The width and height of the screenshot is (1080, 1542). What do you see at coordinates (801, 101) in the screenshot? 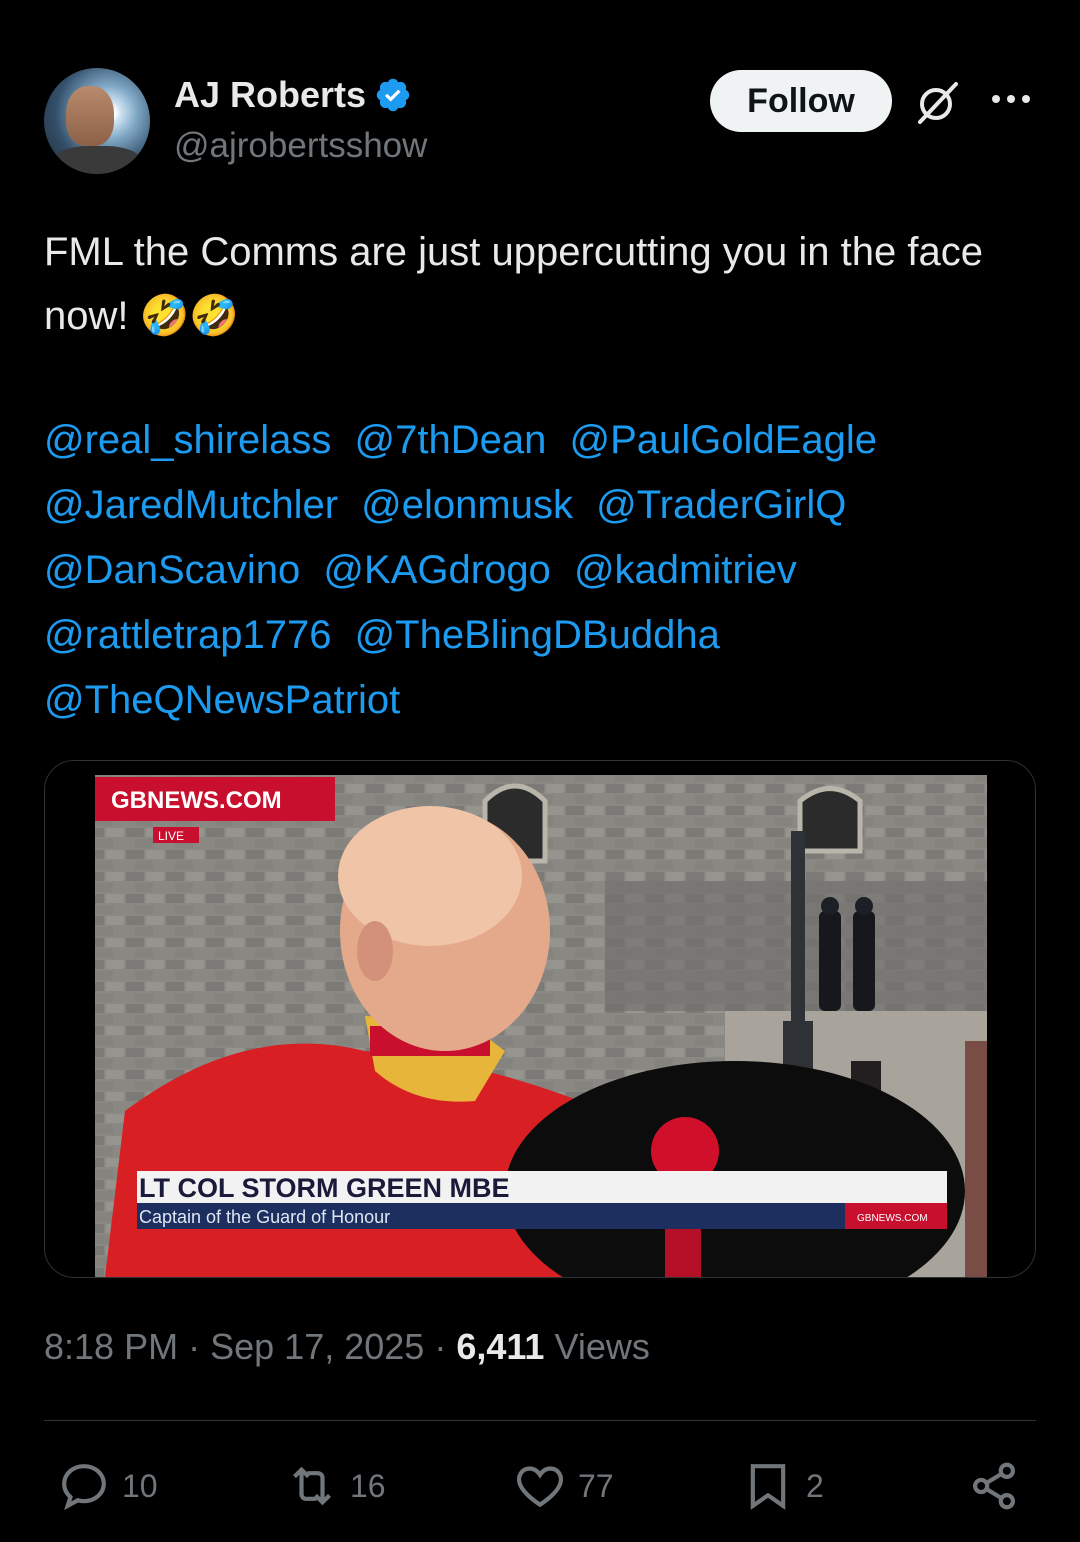
I see `follow-button: Follow` at bounding box center [801, 101].